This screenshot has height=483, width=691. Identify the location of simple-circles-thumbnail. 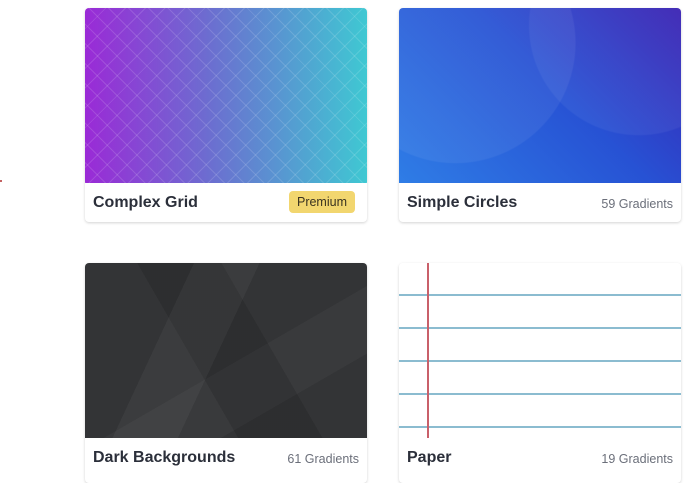
(540, 95).